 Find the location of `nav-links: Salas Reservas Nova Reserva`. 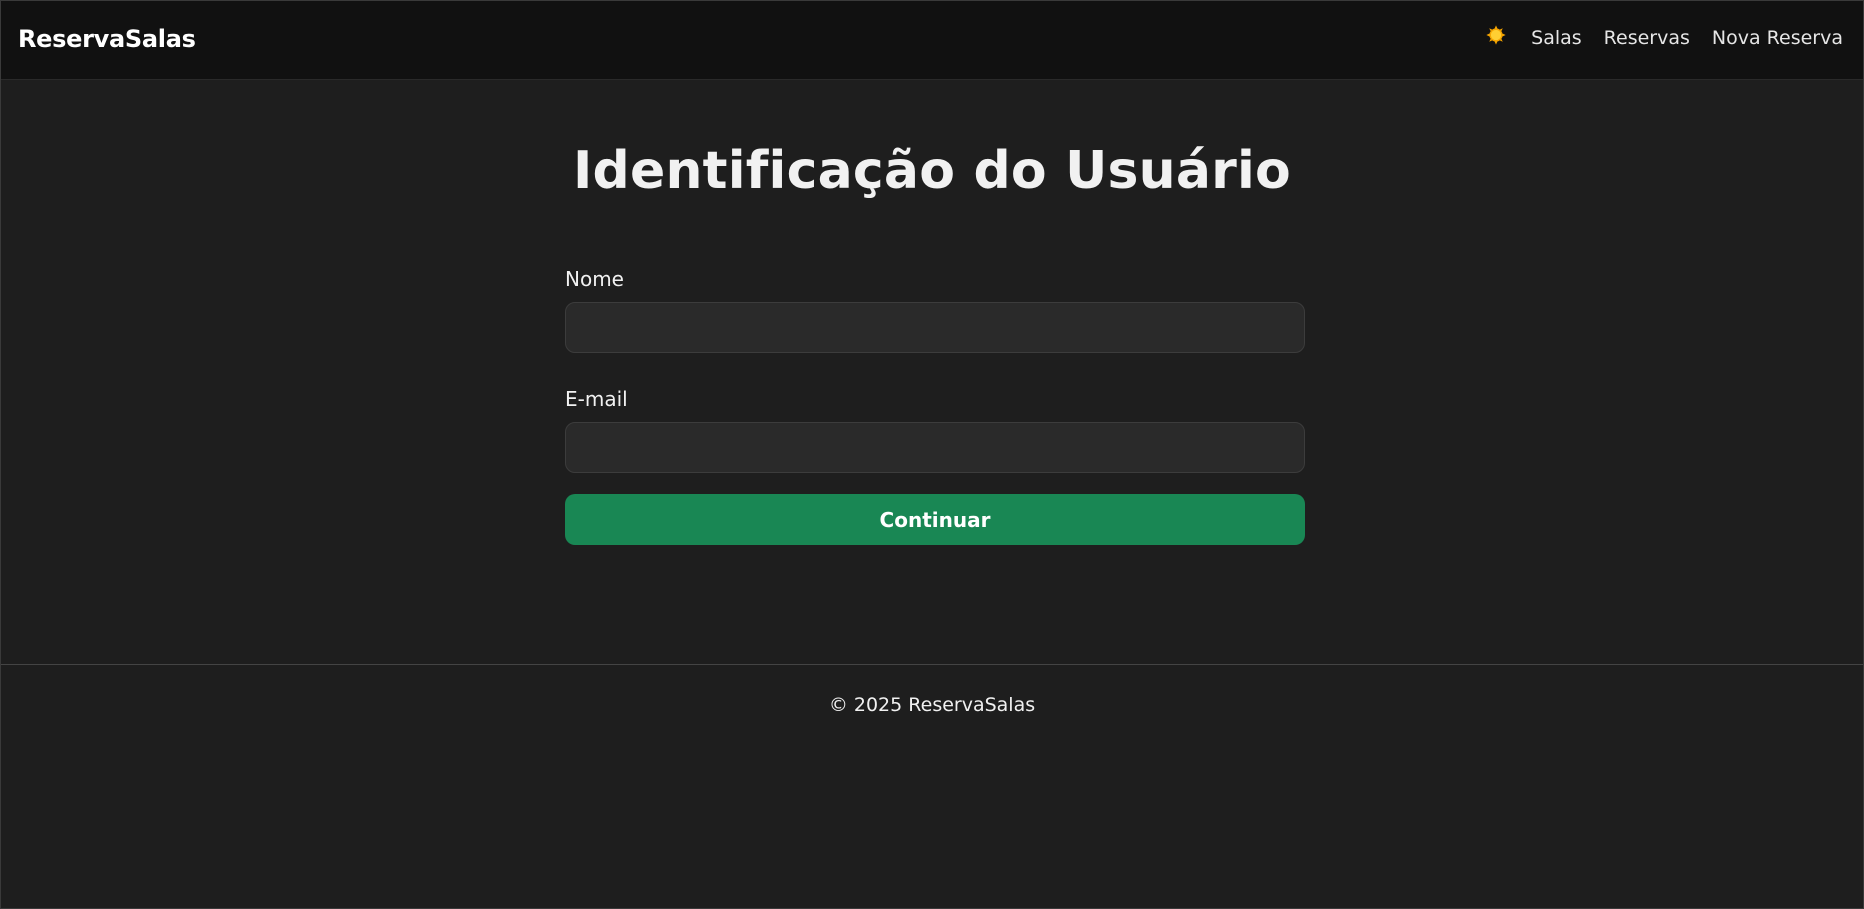

nav-links: Salas Reservas Nova Reserva is located at coordinates (1663, 37).